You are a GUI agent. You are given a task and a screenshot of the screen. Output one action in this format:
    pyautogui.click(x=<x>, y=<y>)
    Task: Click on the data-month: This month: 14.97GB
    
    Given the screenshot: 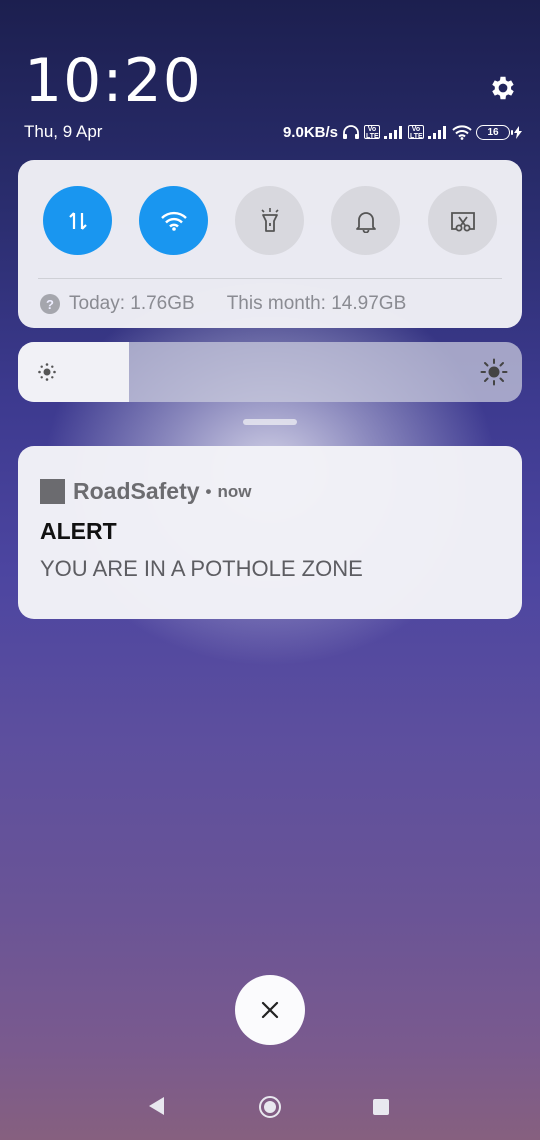 What is the action you would take?
    pyautogui.click(x=316, y=303)
    